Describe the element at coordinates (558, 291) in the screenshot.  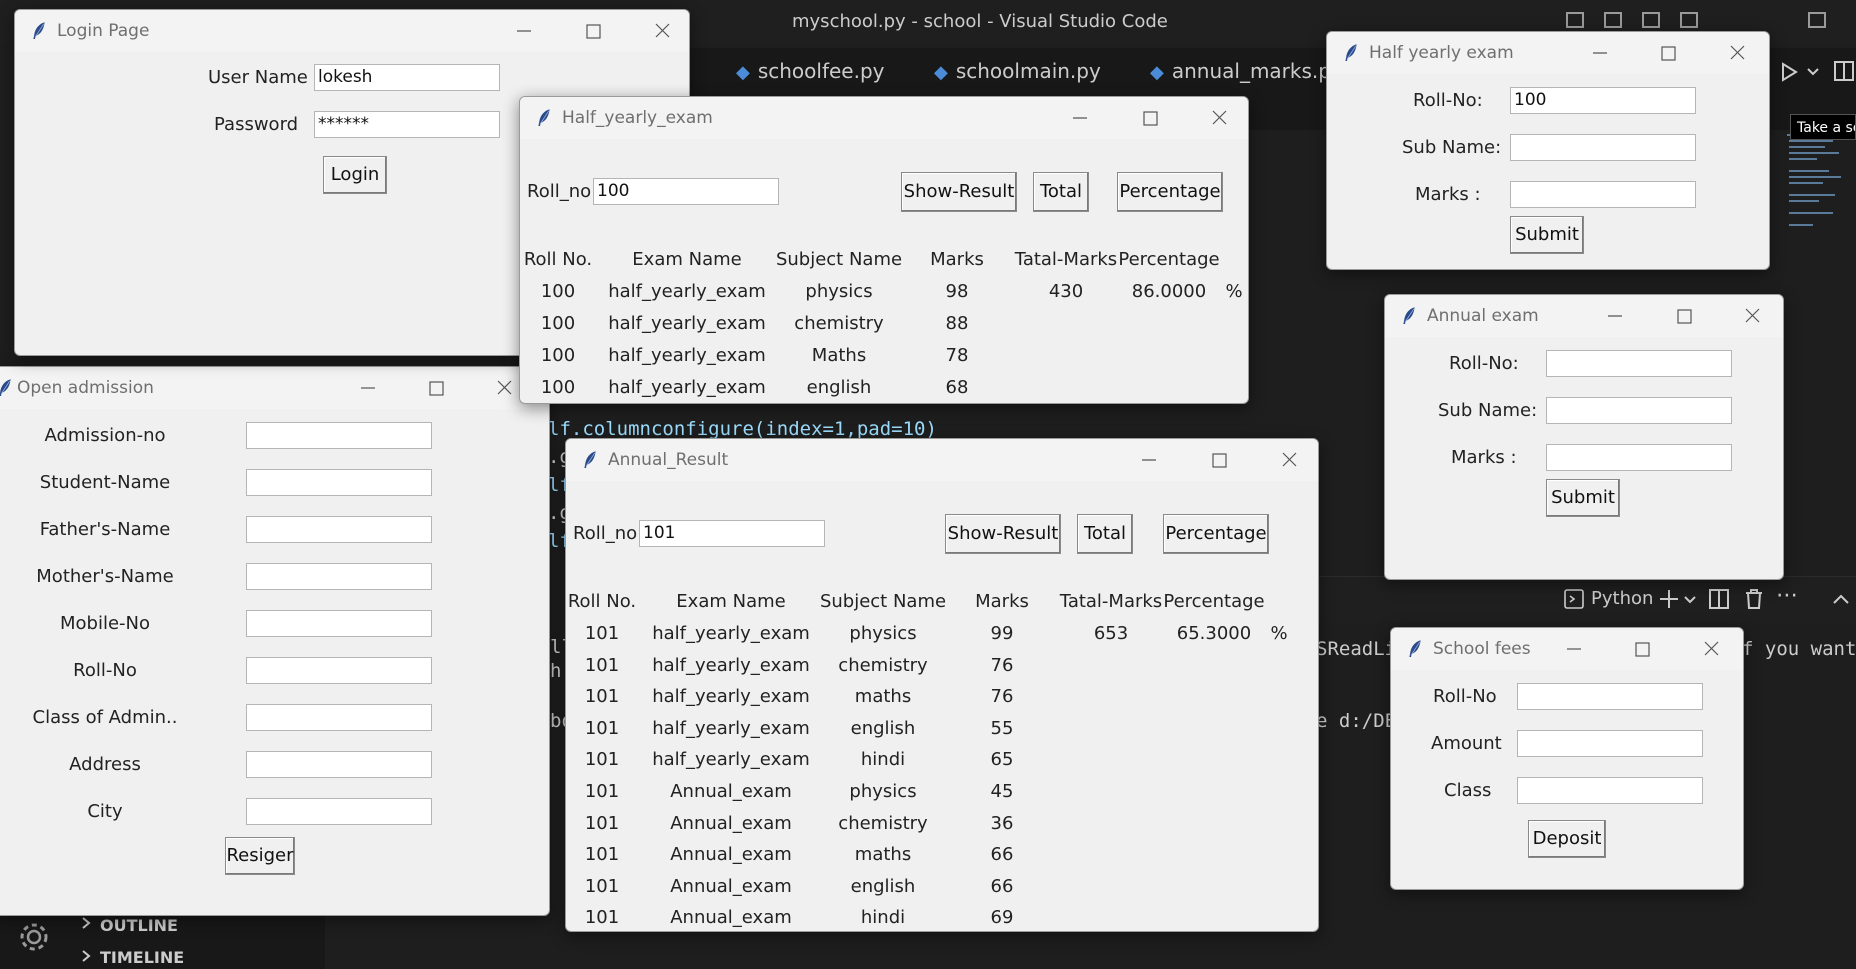
I see `table-cell: 100` at that location.